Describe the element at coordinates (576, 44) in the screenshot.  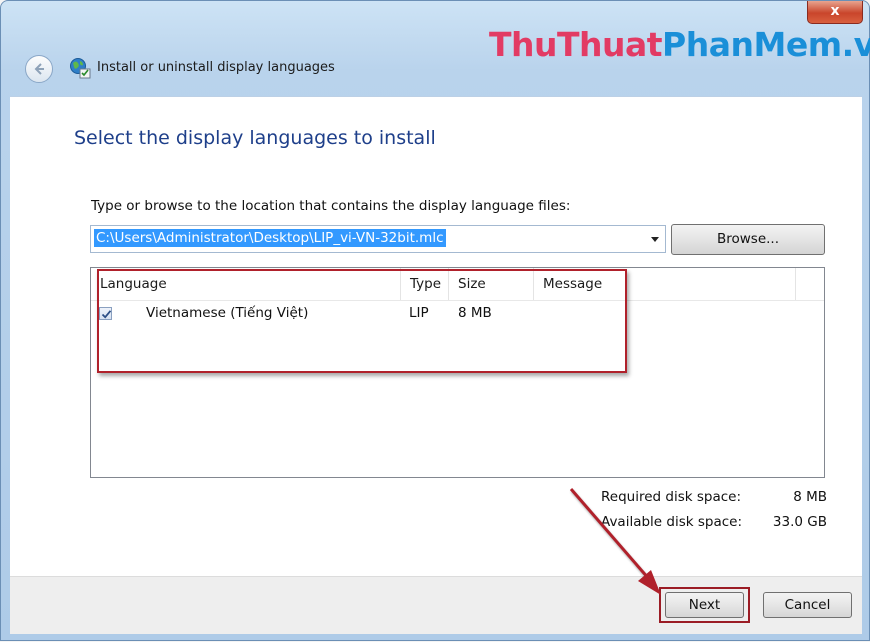
I see `watermark-part-1: ThuThuat` at that location.